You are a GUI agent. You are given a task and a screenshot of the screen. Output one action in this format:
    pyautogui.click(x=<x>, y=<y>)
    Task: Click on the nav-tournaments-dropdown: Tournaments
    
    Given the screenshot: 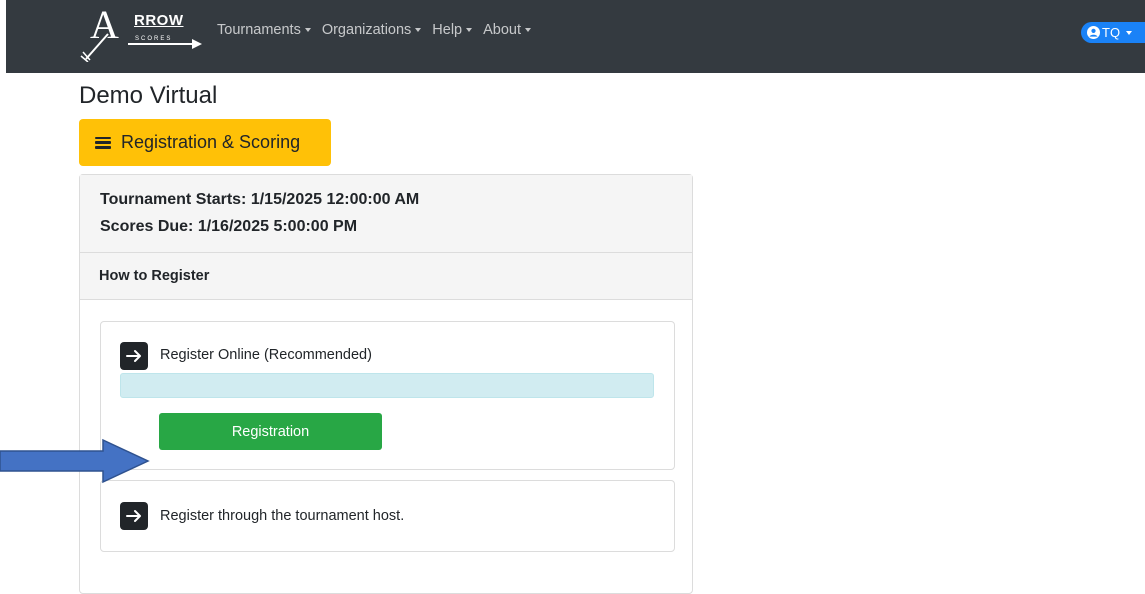 What is the action you would take?
    pyautogui.click(x=264, y=30)
    